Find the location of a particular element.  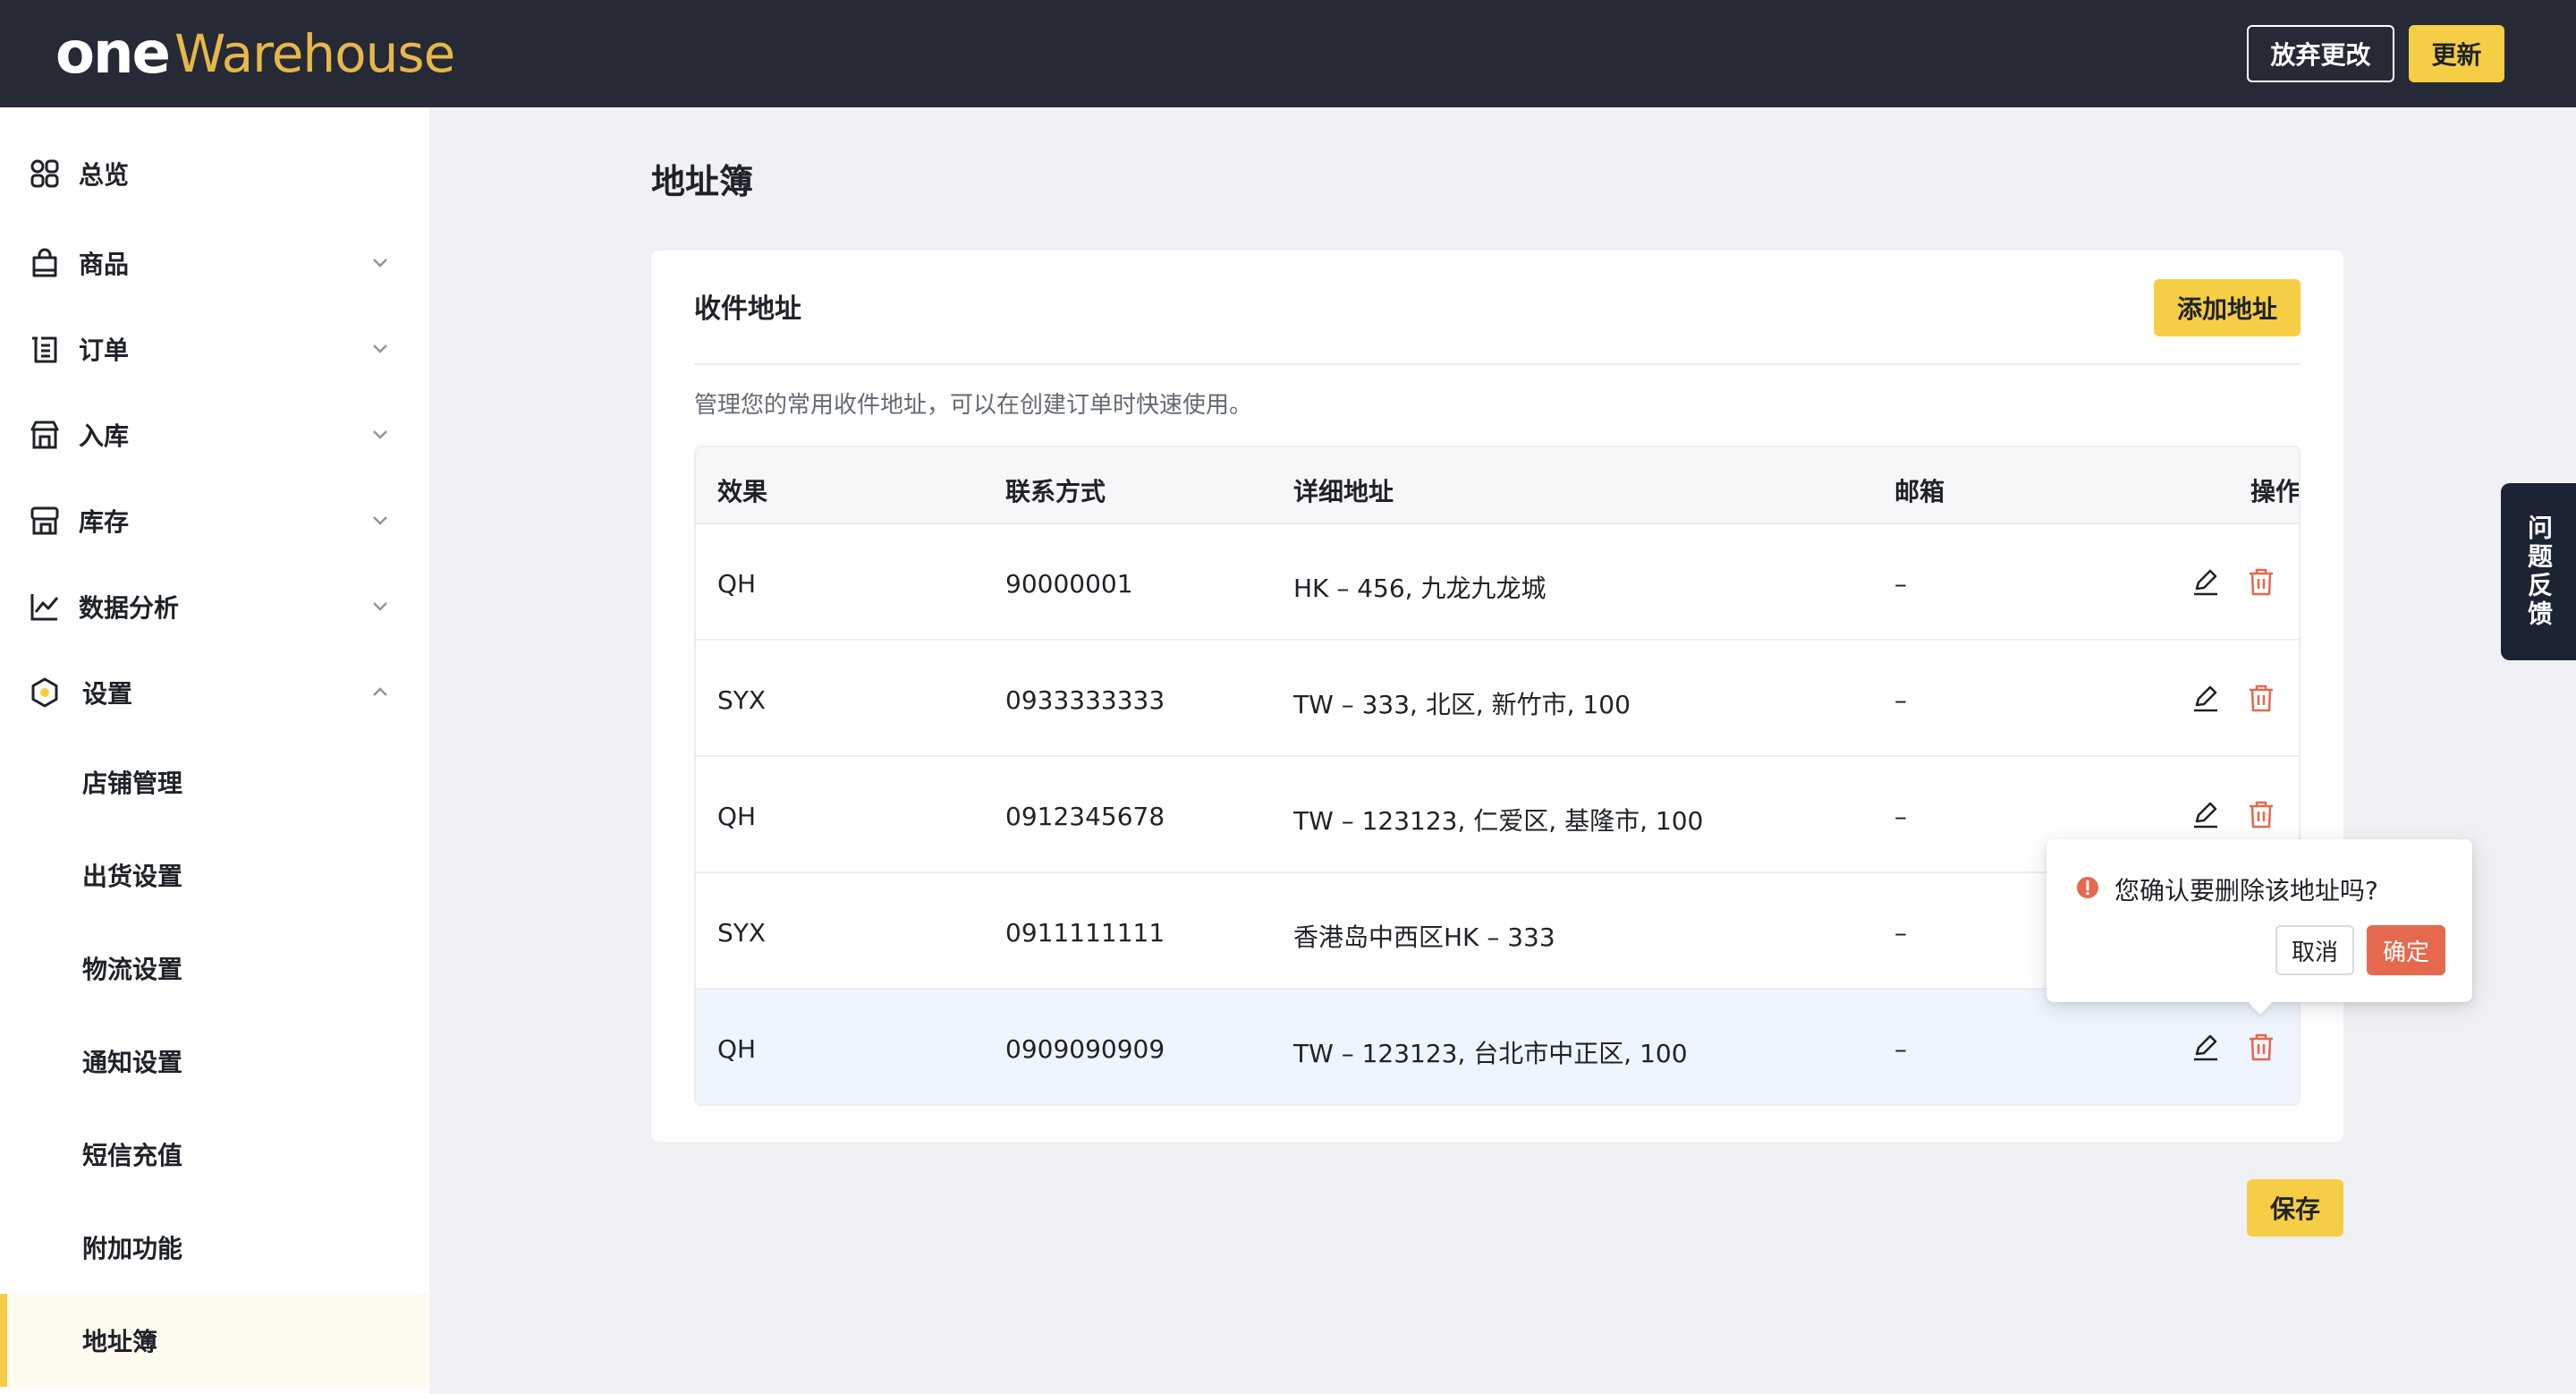

sidebar-subitem-label: 短信充值 is located at coordinates (132, 1155).